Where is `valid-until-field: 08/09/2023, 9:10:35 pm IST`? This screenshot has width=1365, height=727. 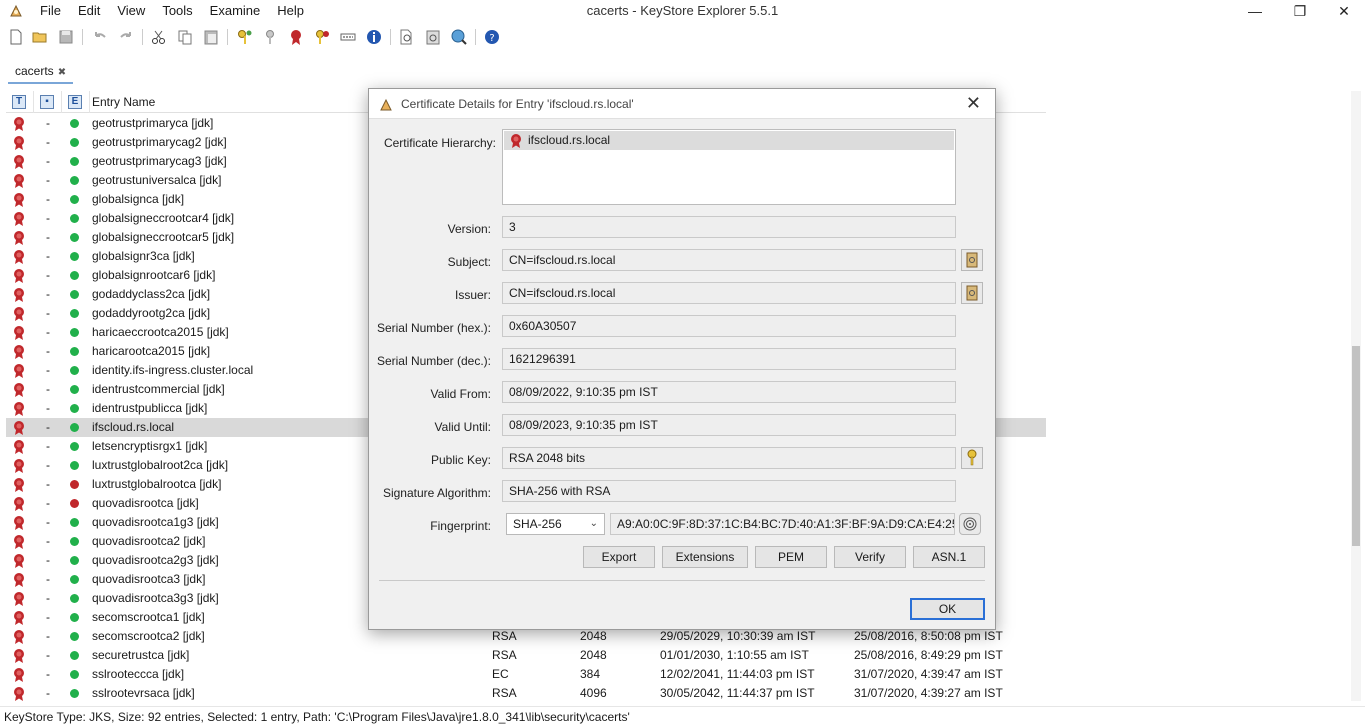
valid-until-field: 08/09/2023, 9:10:35 pm IST is located at coordinates (729, 425).